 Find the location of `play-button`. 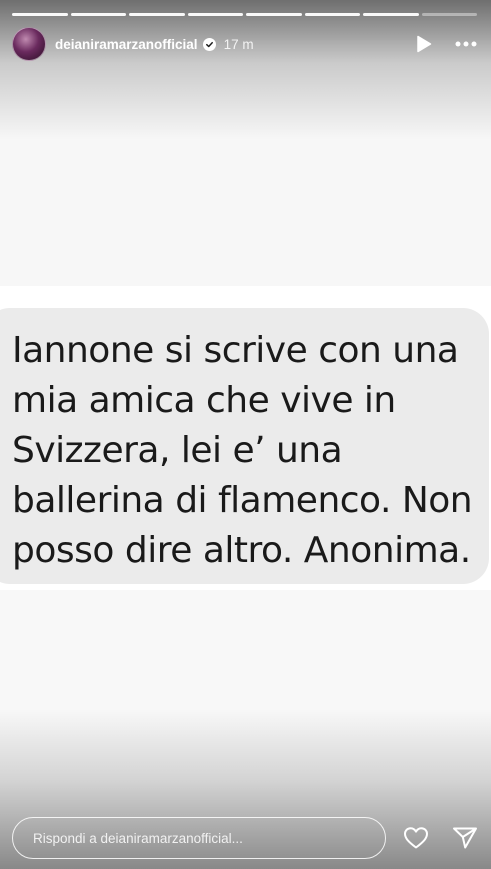

play-button is located at coordinates (424, 44).